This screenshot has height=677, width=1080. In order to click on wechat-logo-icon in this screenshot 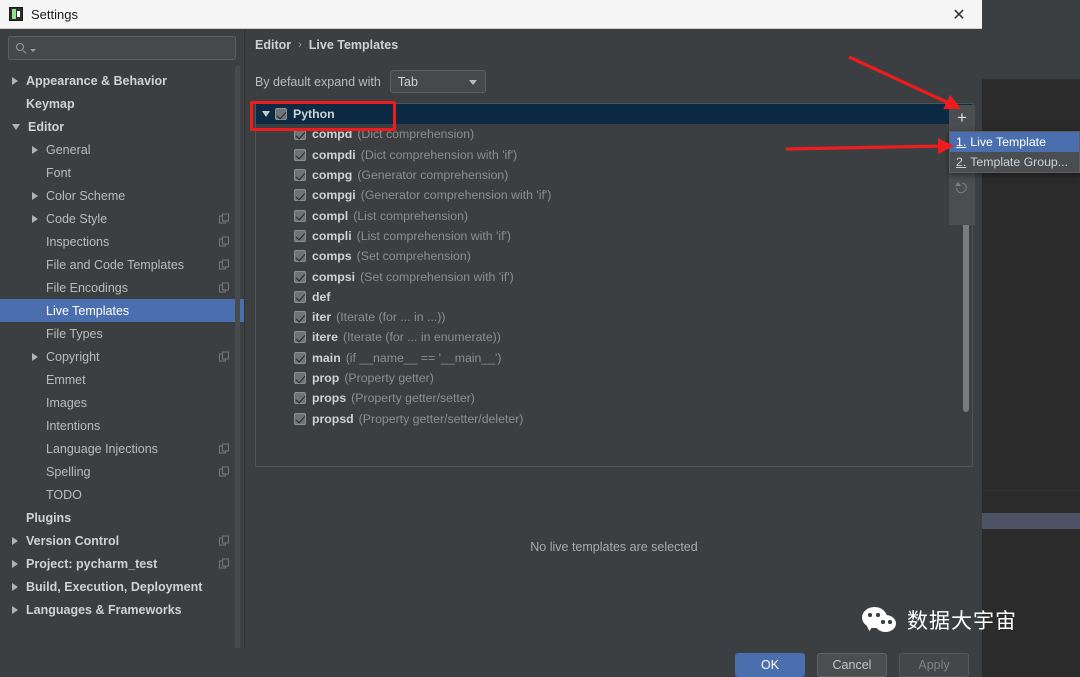, I will do `click(880, 620)`.